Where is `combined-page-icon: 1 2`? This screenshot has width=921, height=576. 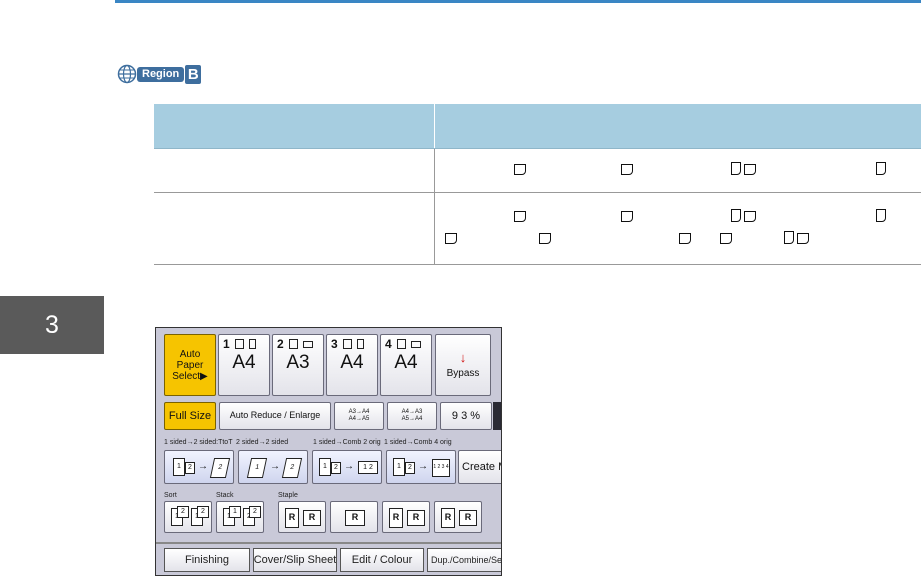
combined-page-icon: 1 2 is located at coordinates (368, 467).